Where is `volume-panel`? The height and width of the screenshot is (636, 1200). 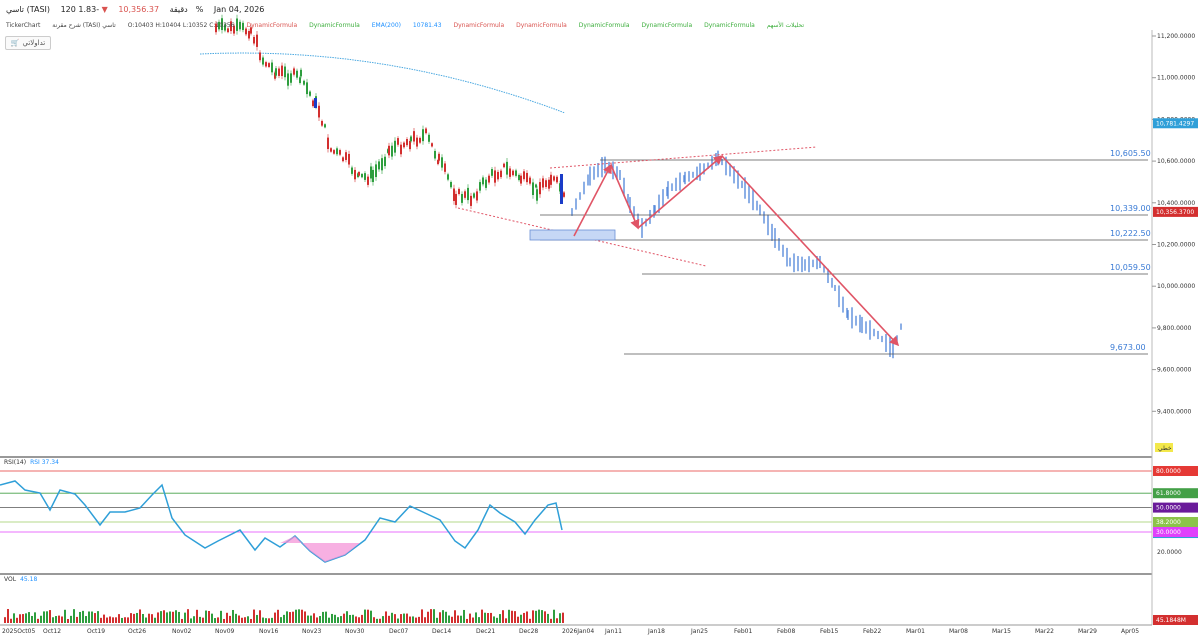 volume-panel is located at coordinates (284, 616).